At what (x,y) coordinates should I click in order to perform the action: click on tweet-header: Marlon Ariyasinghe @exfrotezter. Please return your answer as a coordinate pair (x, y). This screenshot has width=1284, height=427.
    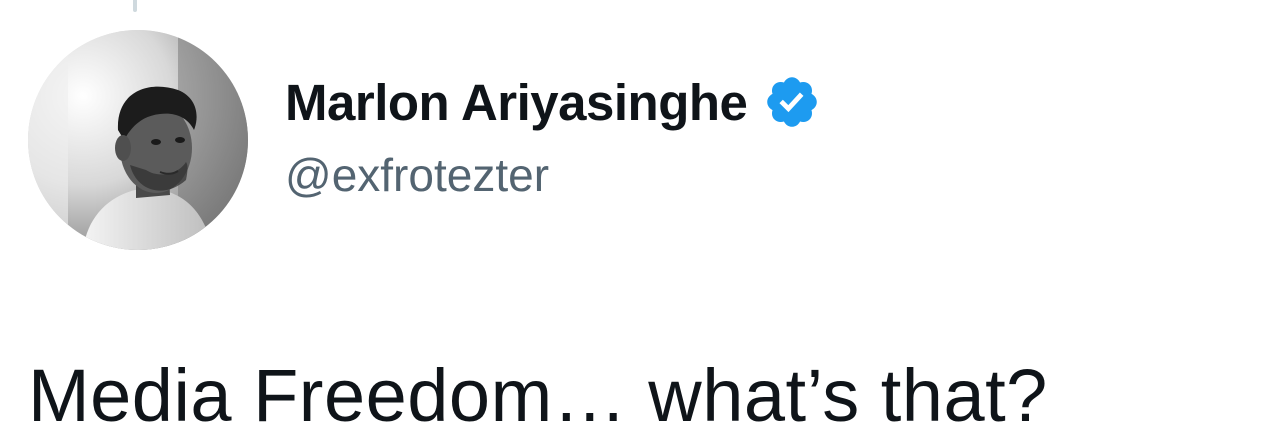
    Looking at the image, I should click on (553, 136).